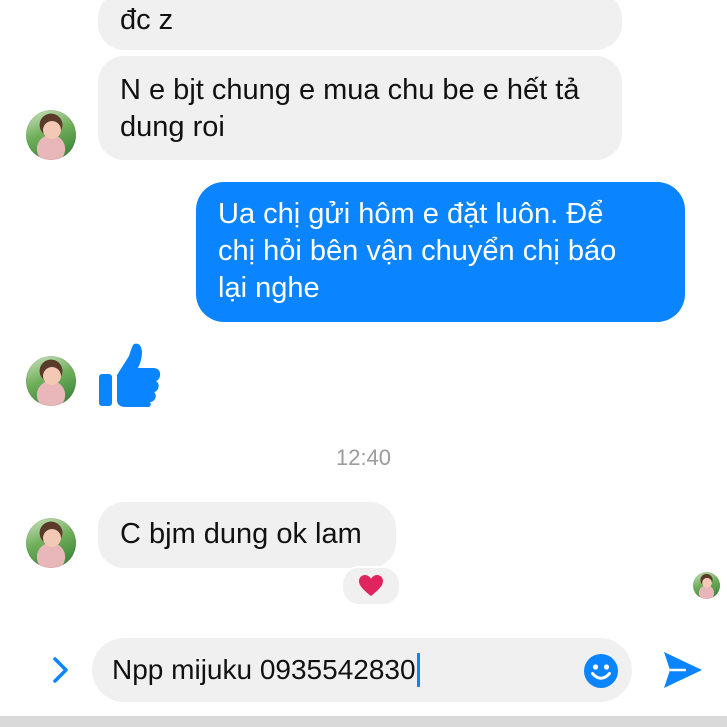 The height and width of the screenshot is (727, 727). Describe the element at coordinates (241, 534) in the screenshot. I see `message-text: C bjm dung ok lam` at that location.